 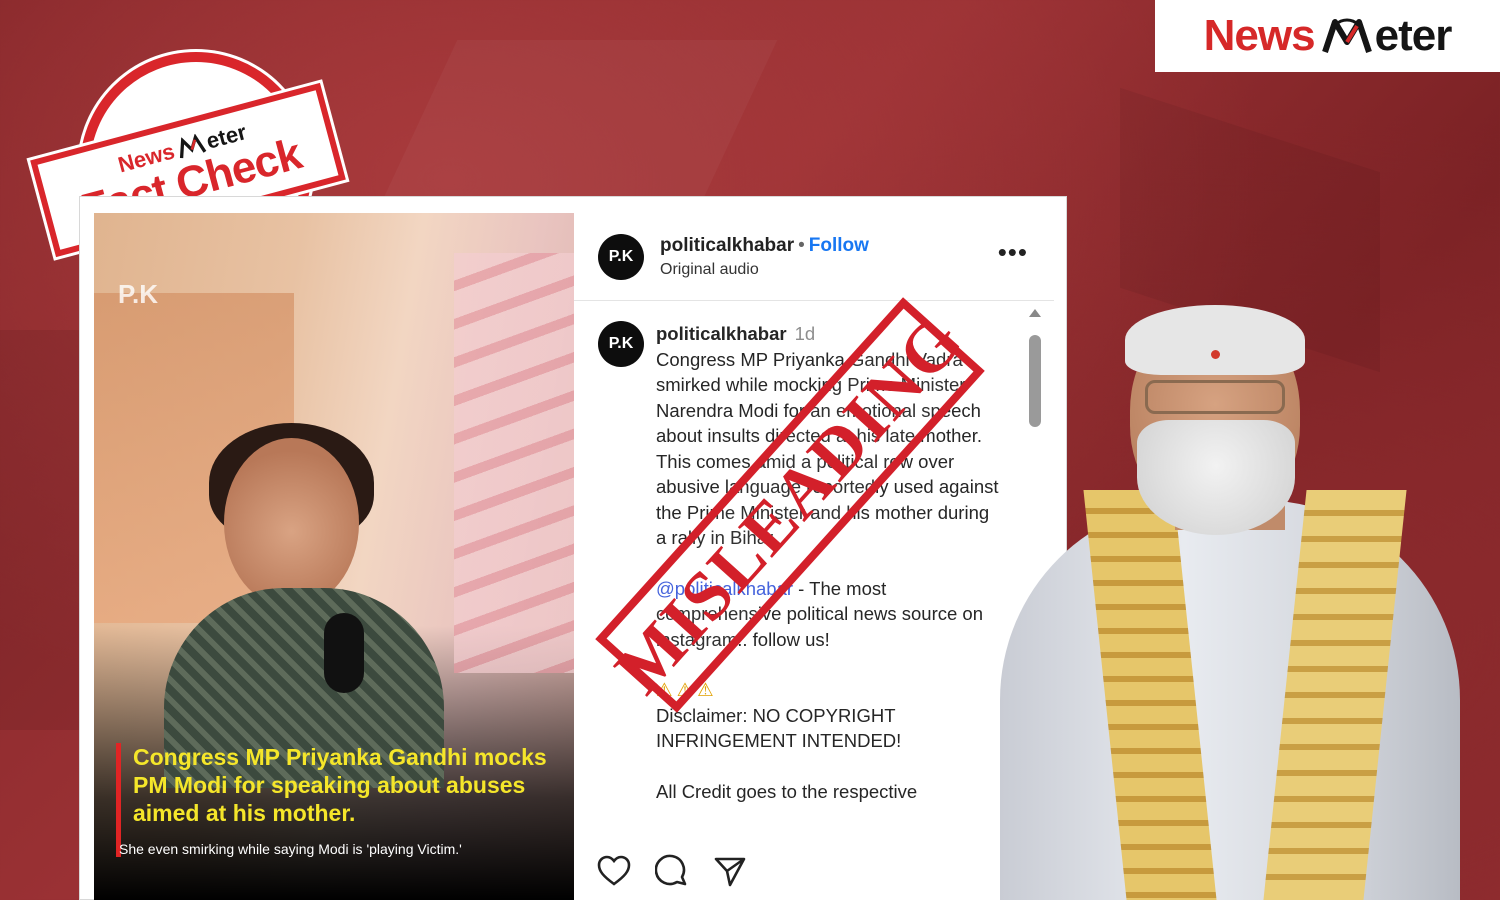 What do you see at coordinates (839, 245) in the screenshot?
I see `follow-button: Follow` at bounding box center [839, 245].